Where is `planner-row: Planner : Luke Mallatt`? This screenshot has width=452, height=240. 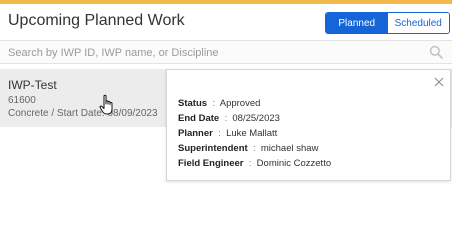
planner-row: Planner : Luke Mallatt is located at coordinates (227, 133).